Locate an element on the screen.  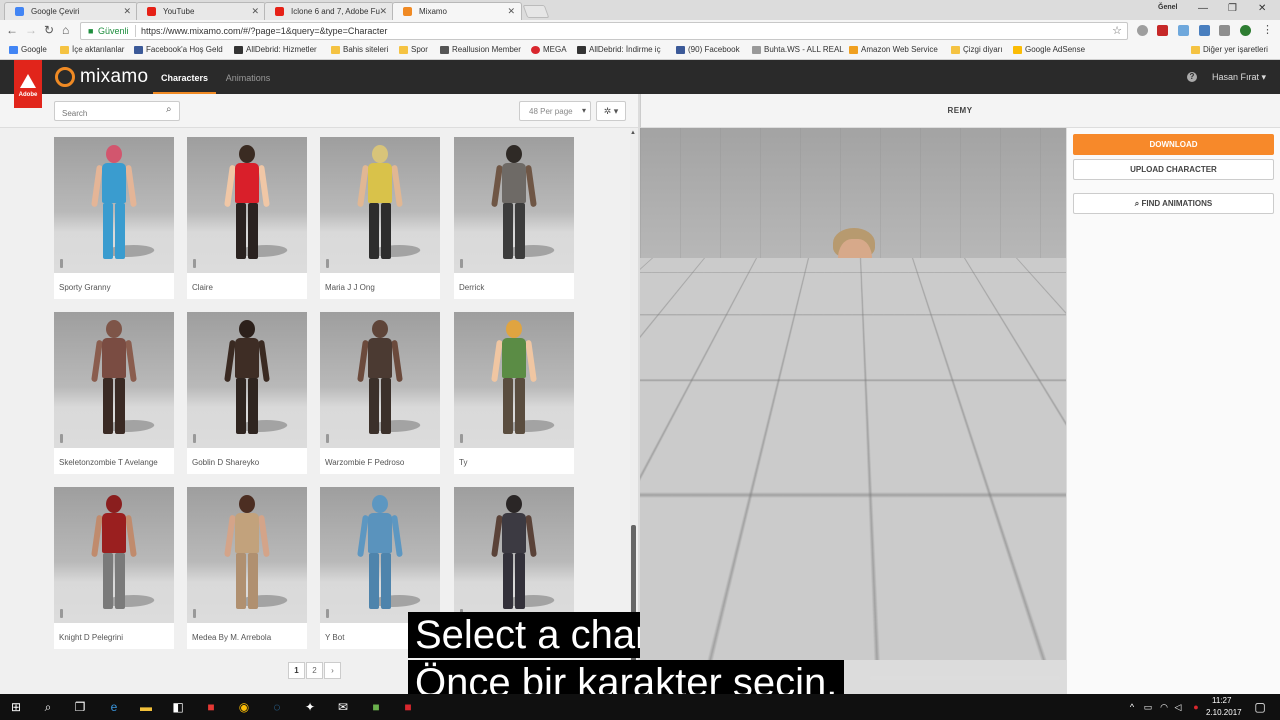
character-card: Ty is located at coordinates (514, 393).